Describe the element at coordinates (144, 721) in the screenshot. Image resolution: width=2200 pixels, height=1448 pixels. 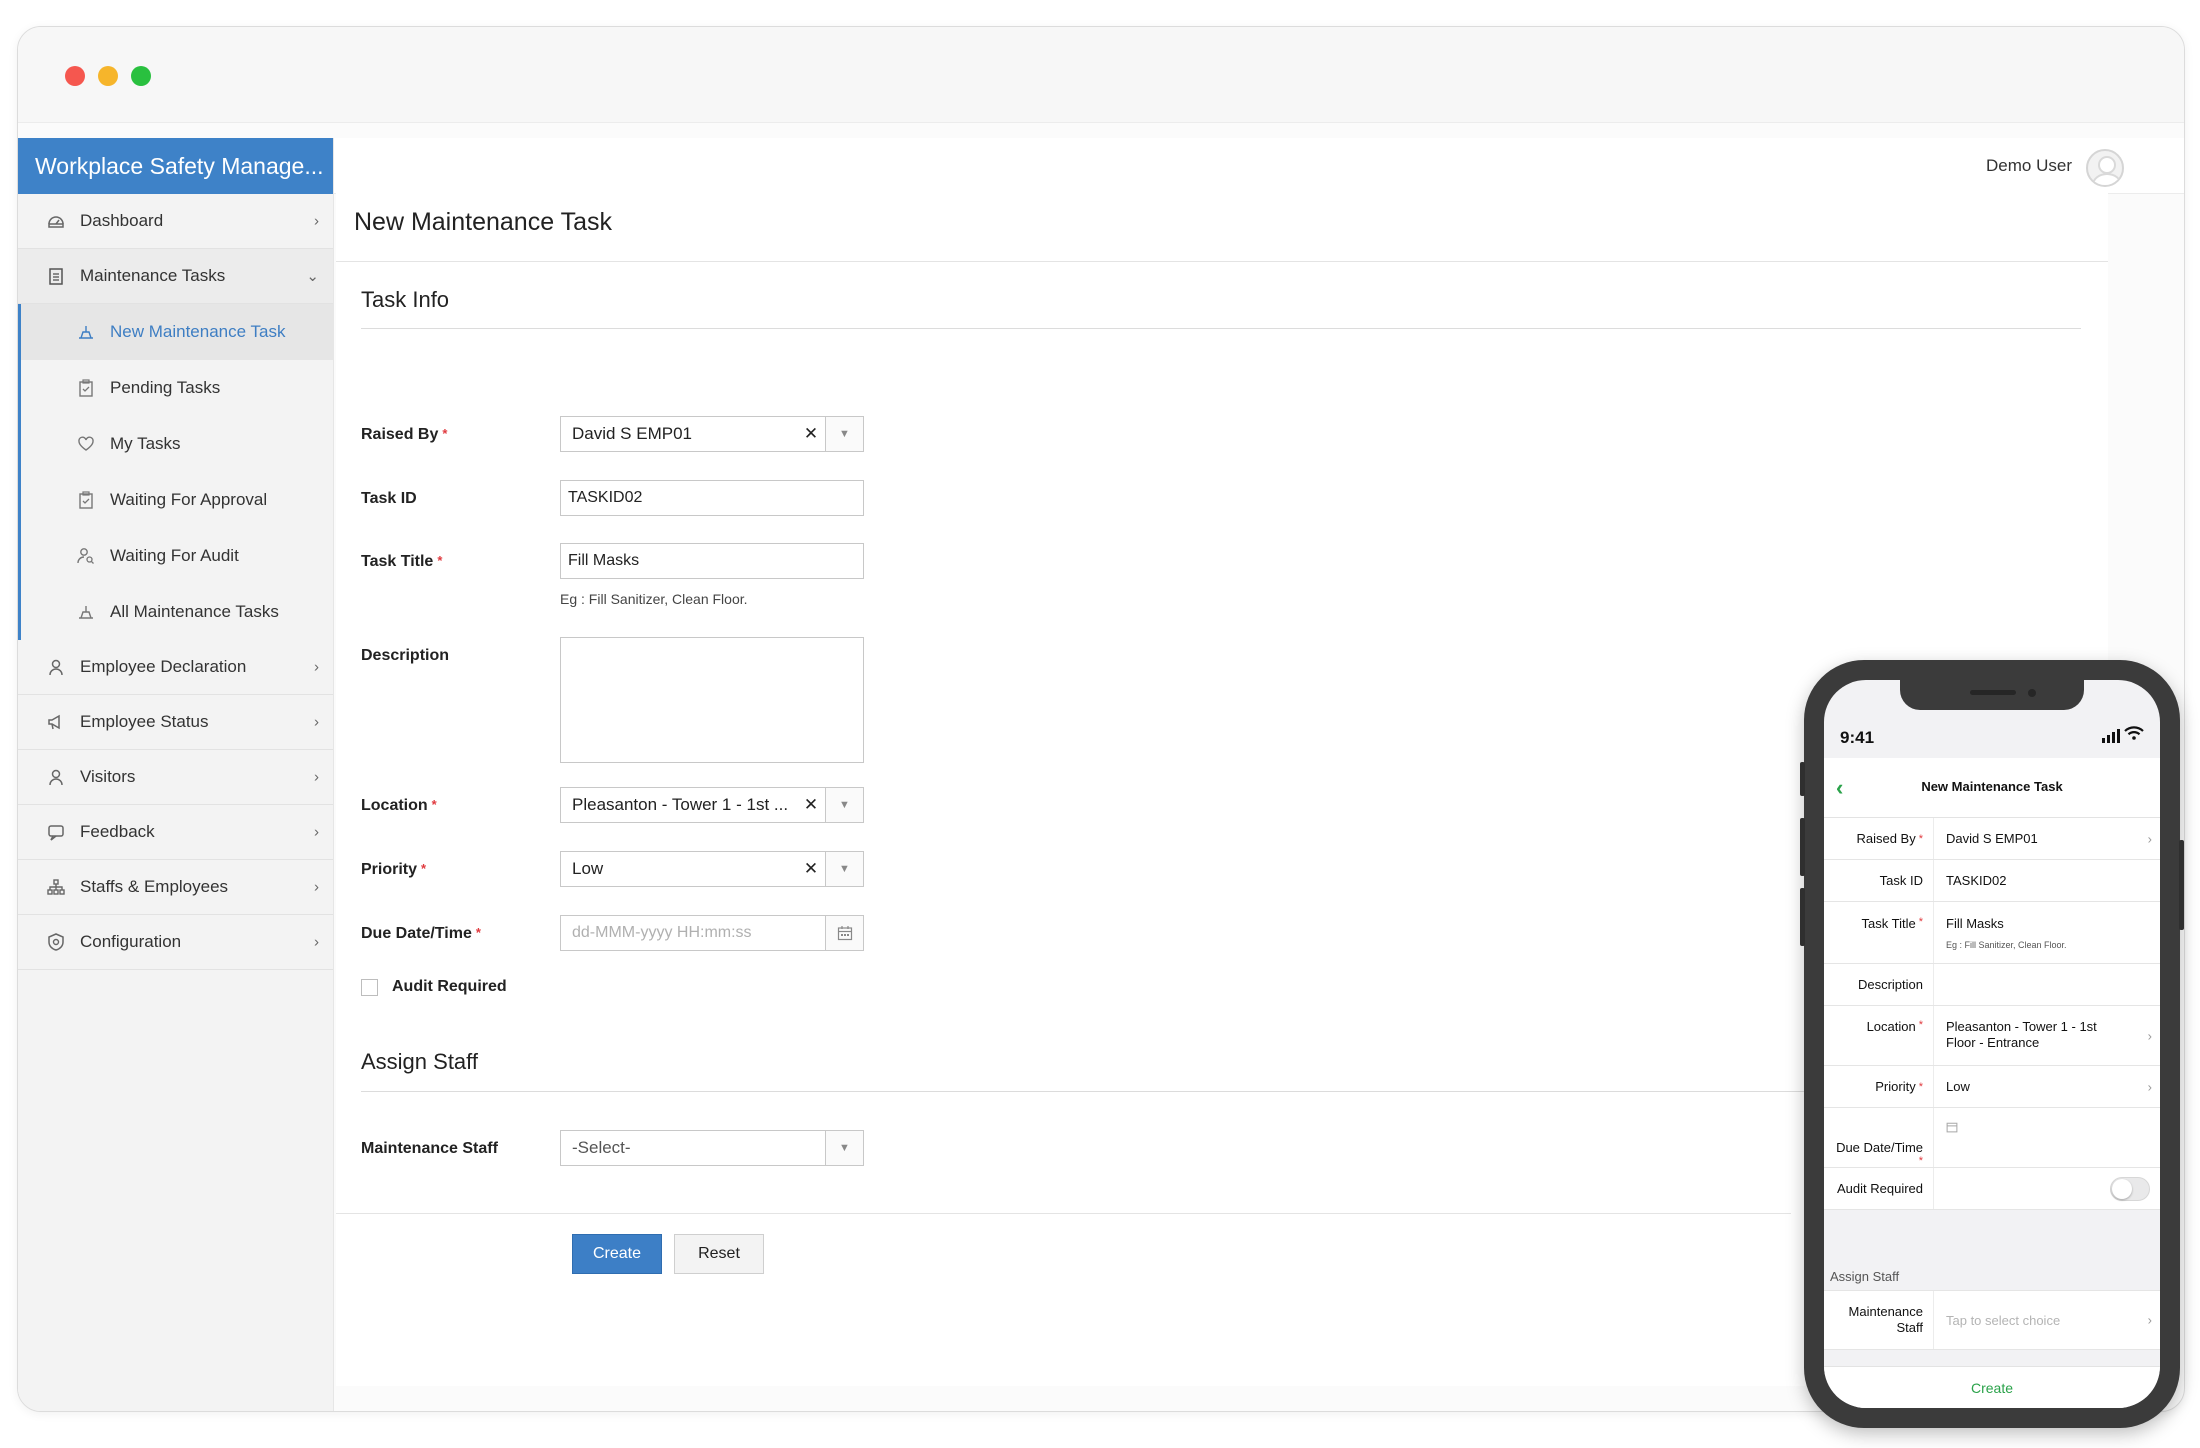
I see `sidebar-item-label: Employee Status` at that location.